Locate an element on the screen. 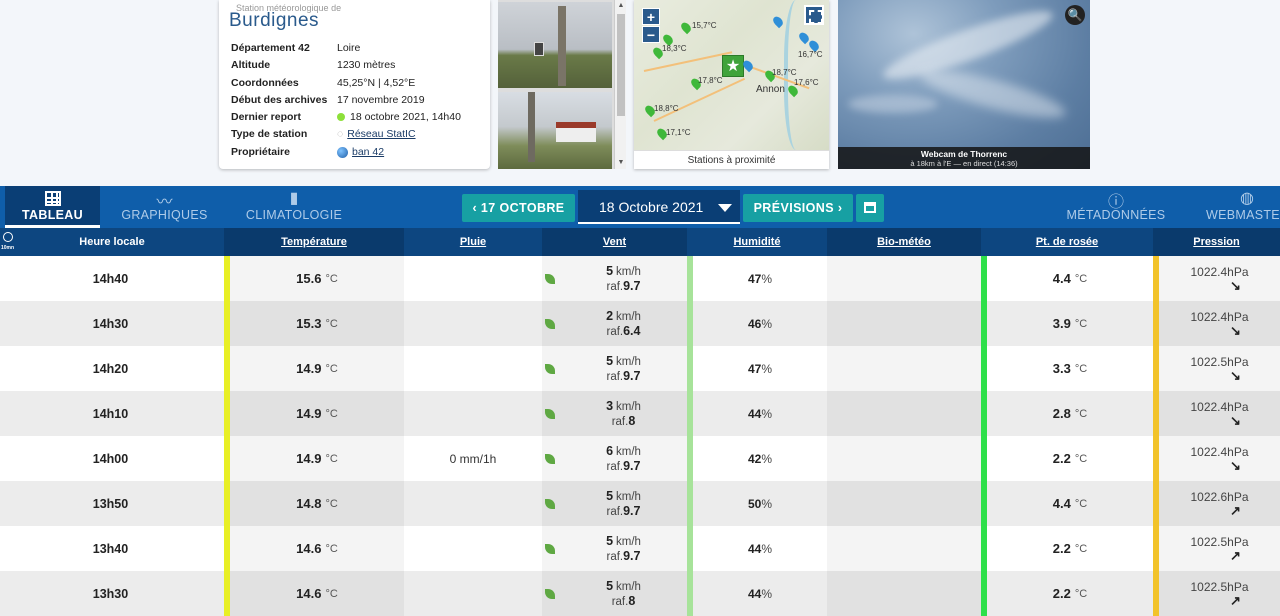 This screenshot has width=1280, height=616. scroll-up-arrow-icon: ▲ is located at coordinates (620, 6).